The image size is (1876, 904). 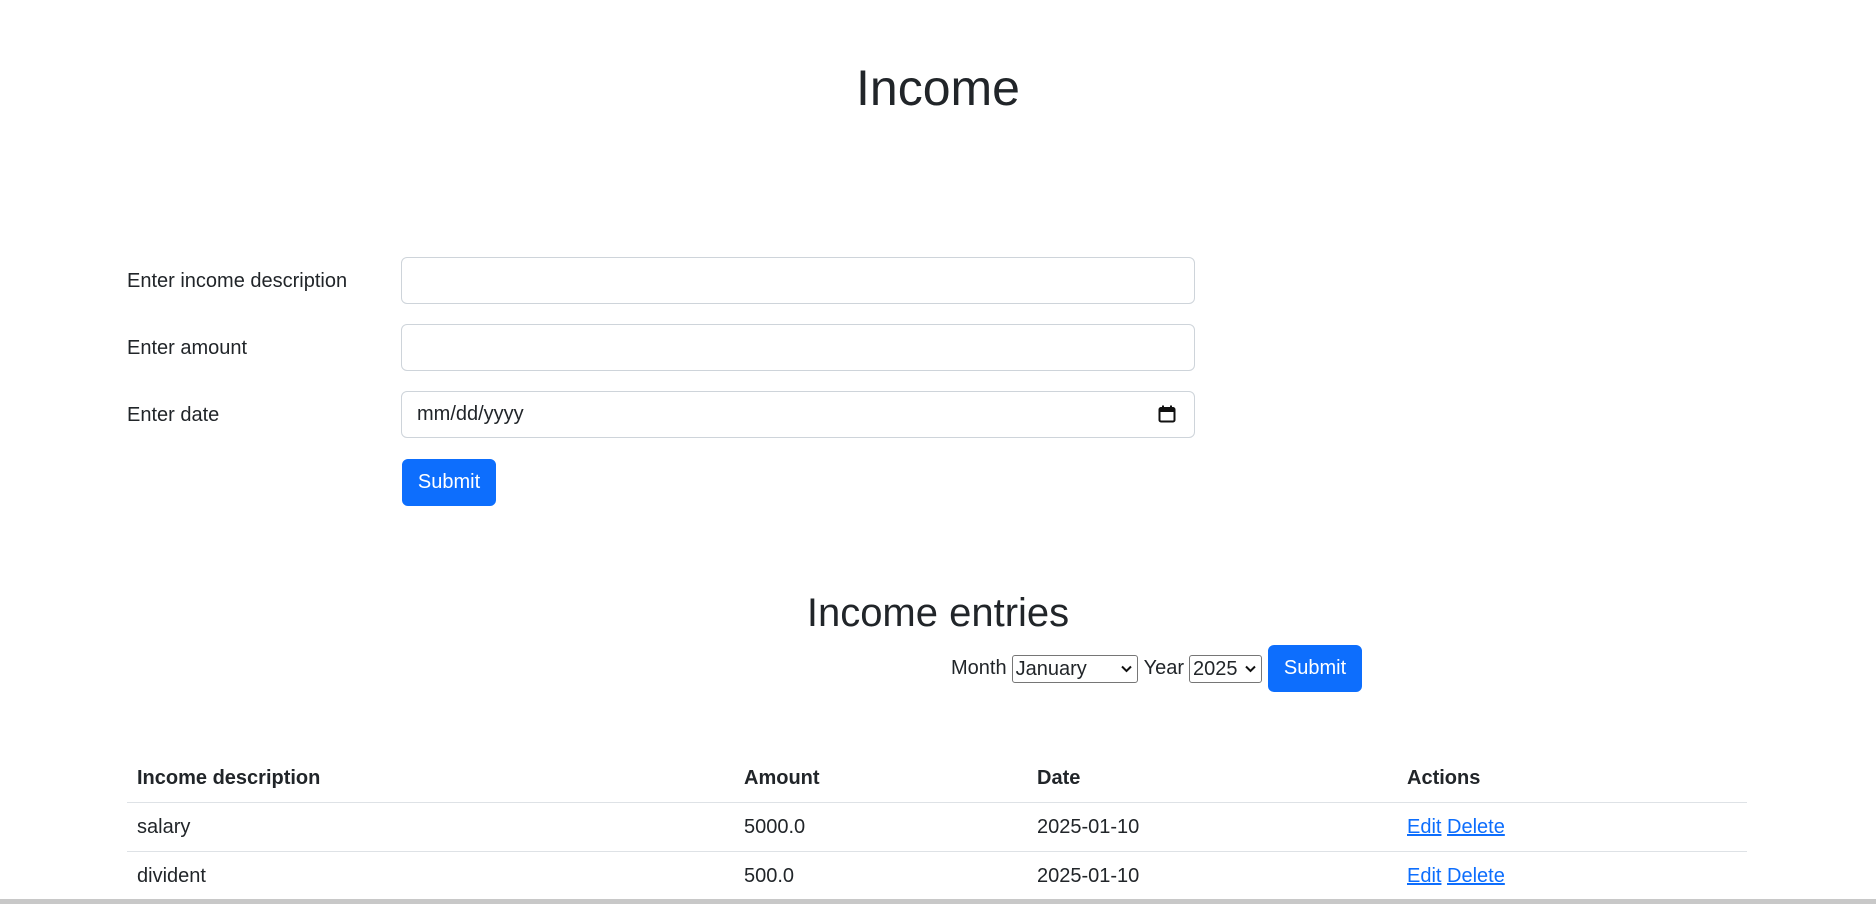 I want to click on month-selected-value: January, so click(x=1051, y=668).